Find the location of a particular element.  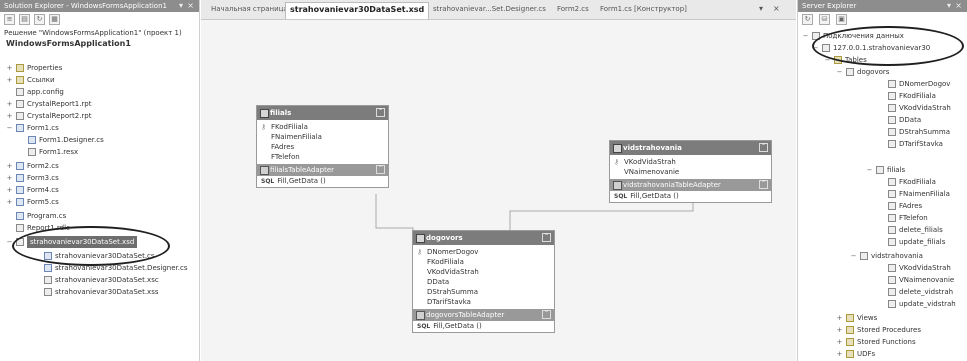

tree-item-udfs: + UDFs is located at coordinates (855, 354).